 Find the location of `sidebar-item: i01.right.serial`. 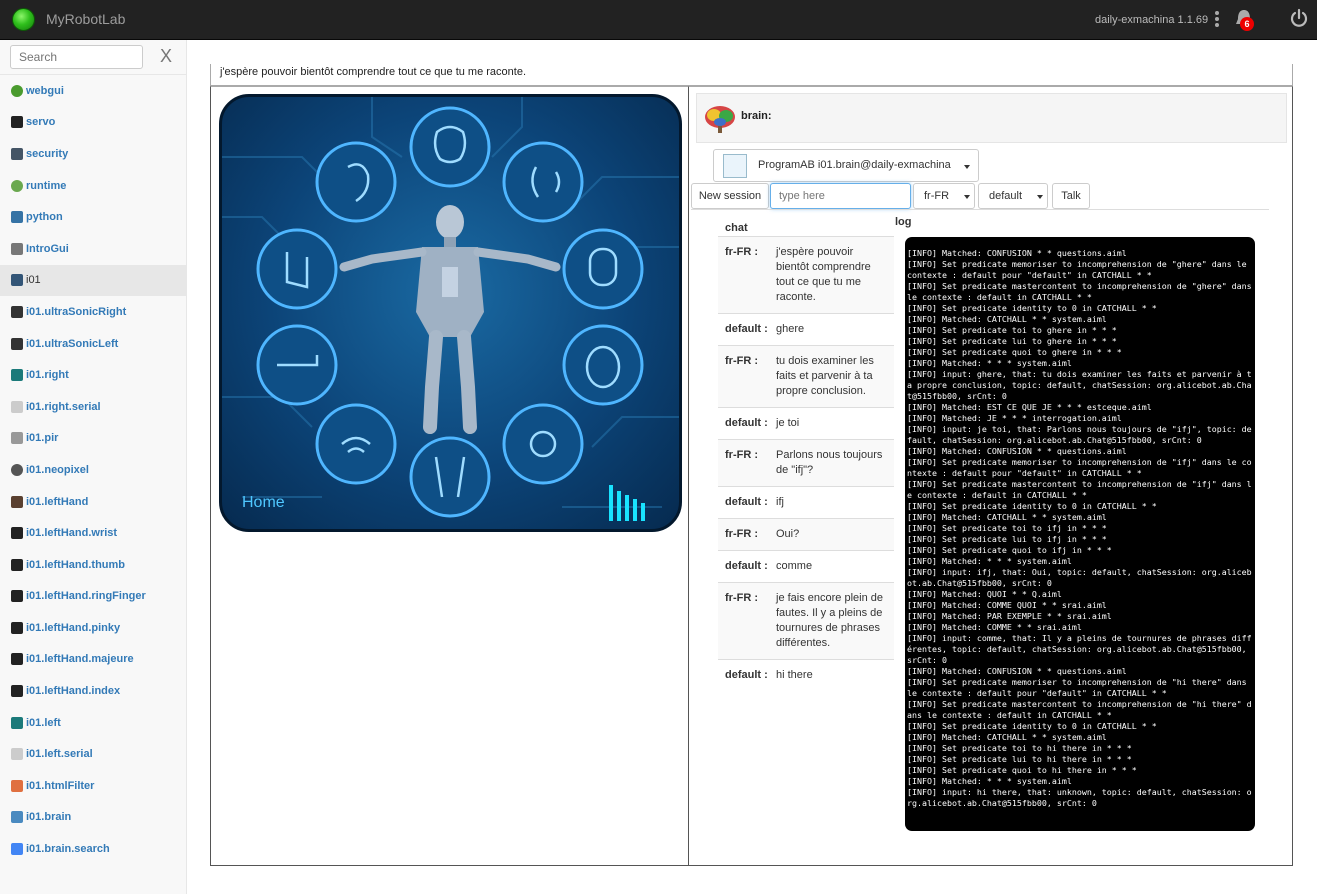

sidebar-item: i01.right.serial is located at coordinates (93, 407).